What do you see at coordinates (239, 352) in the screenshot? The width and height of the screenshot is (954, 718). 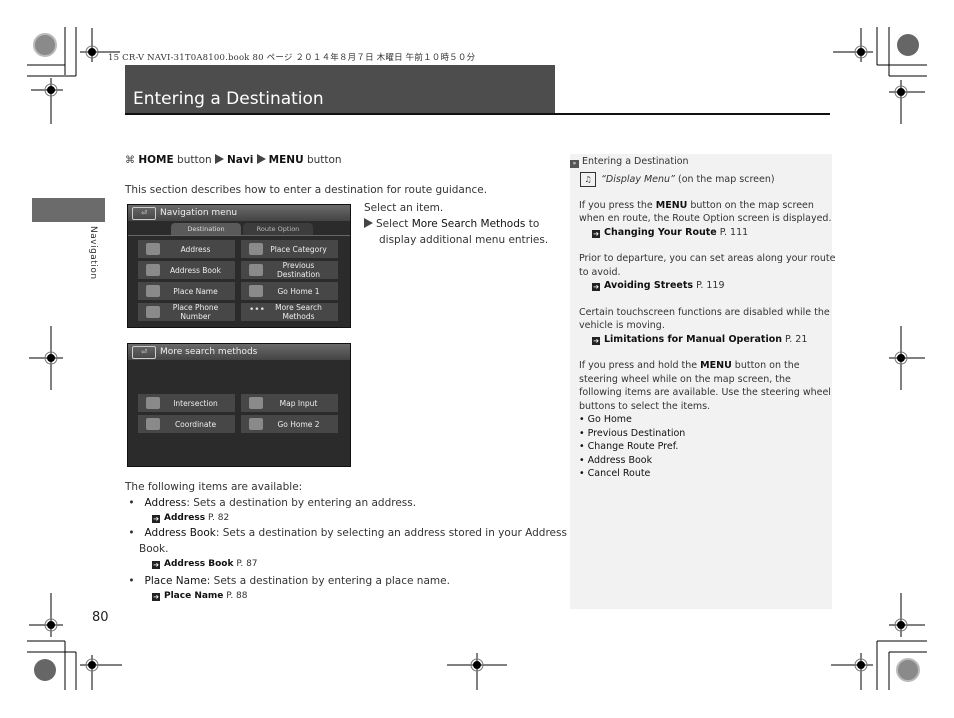 I see `screen-header: ⏎ More search methods` at bounding box center [239, 352].